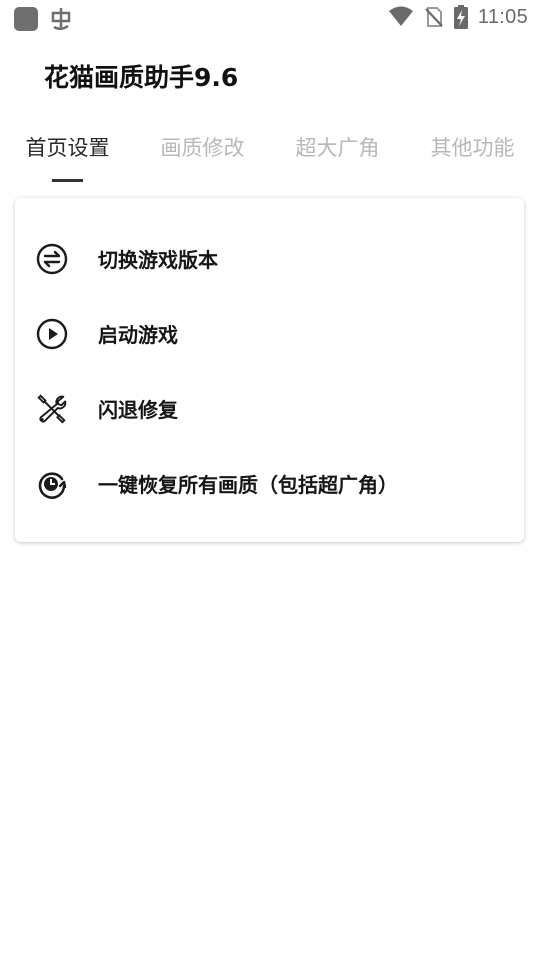  I want to click on app-title: 花猫画质助手9.6, so click(141, 77).